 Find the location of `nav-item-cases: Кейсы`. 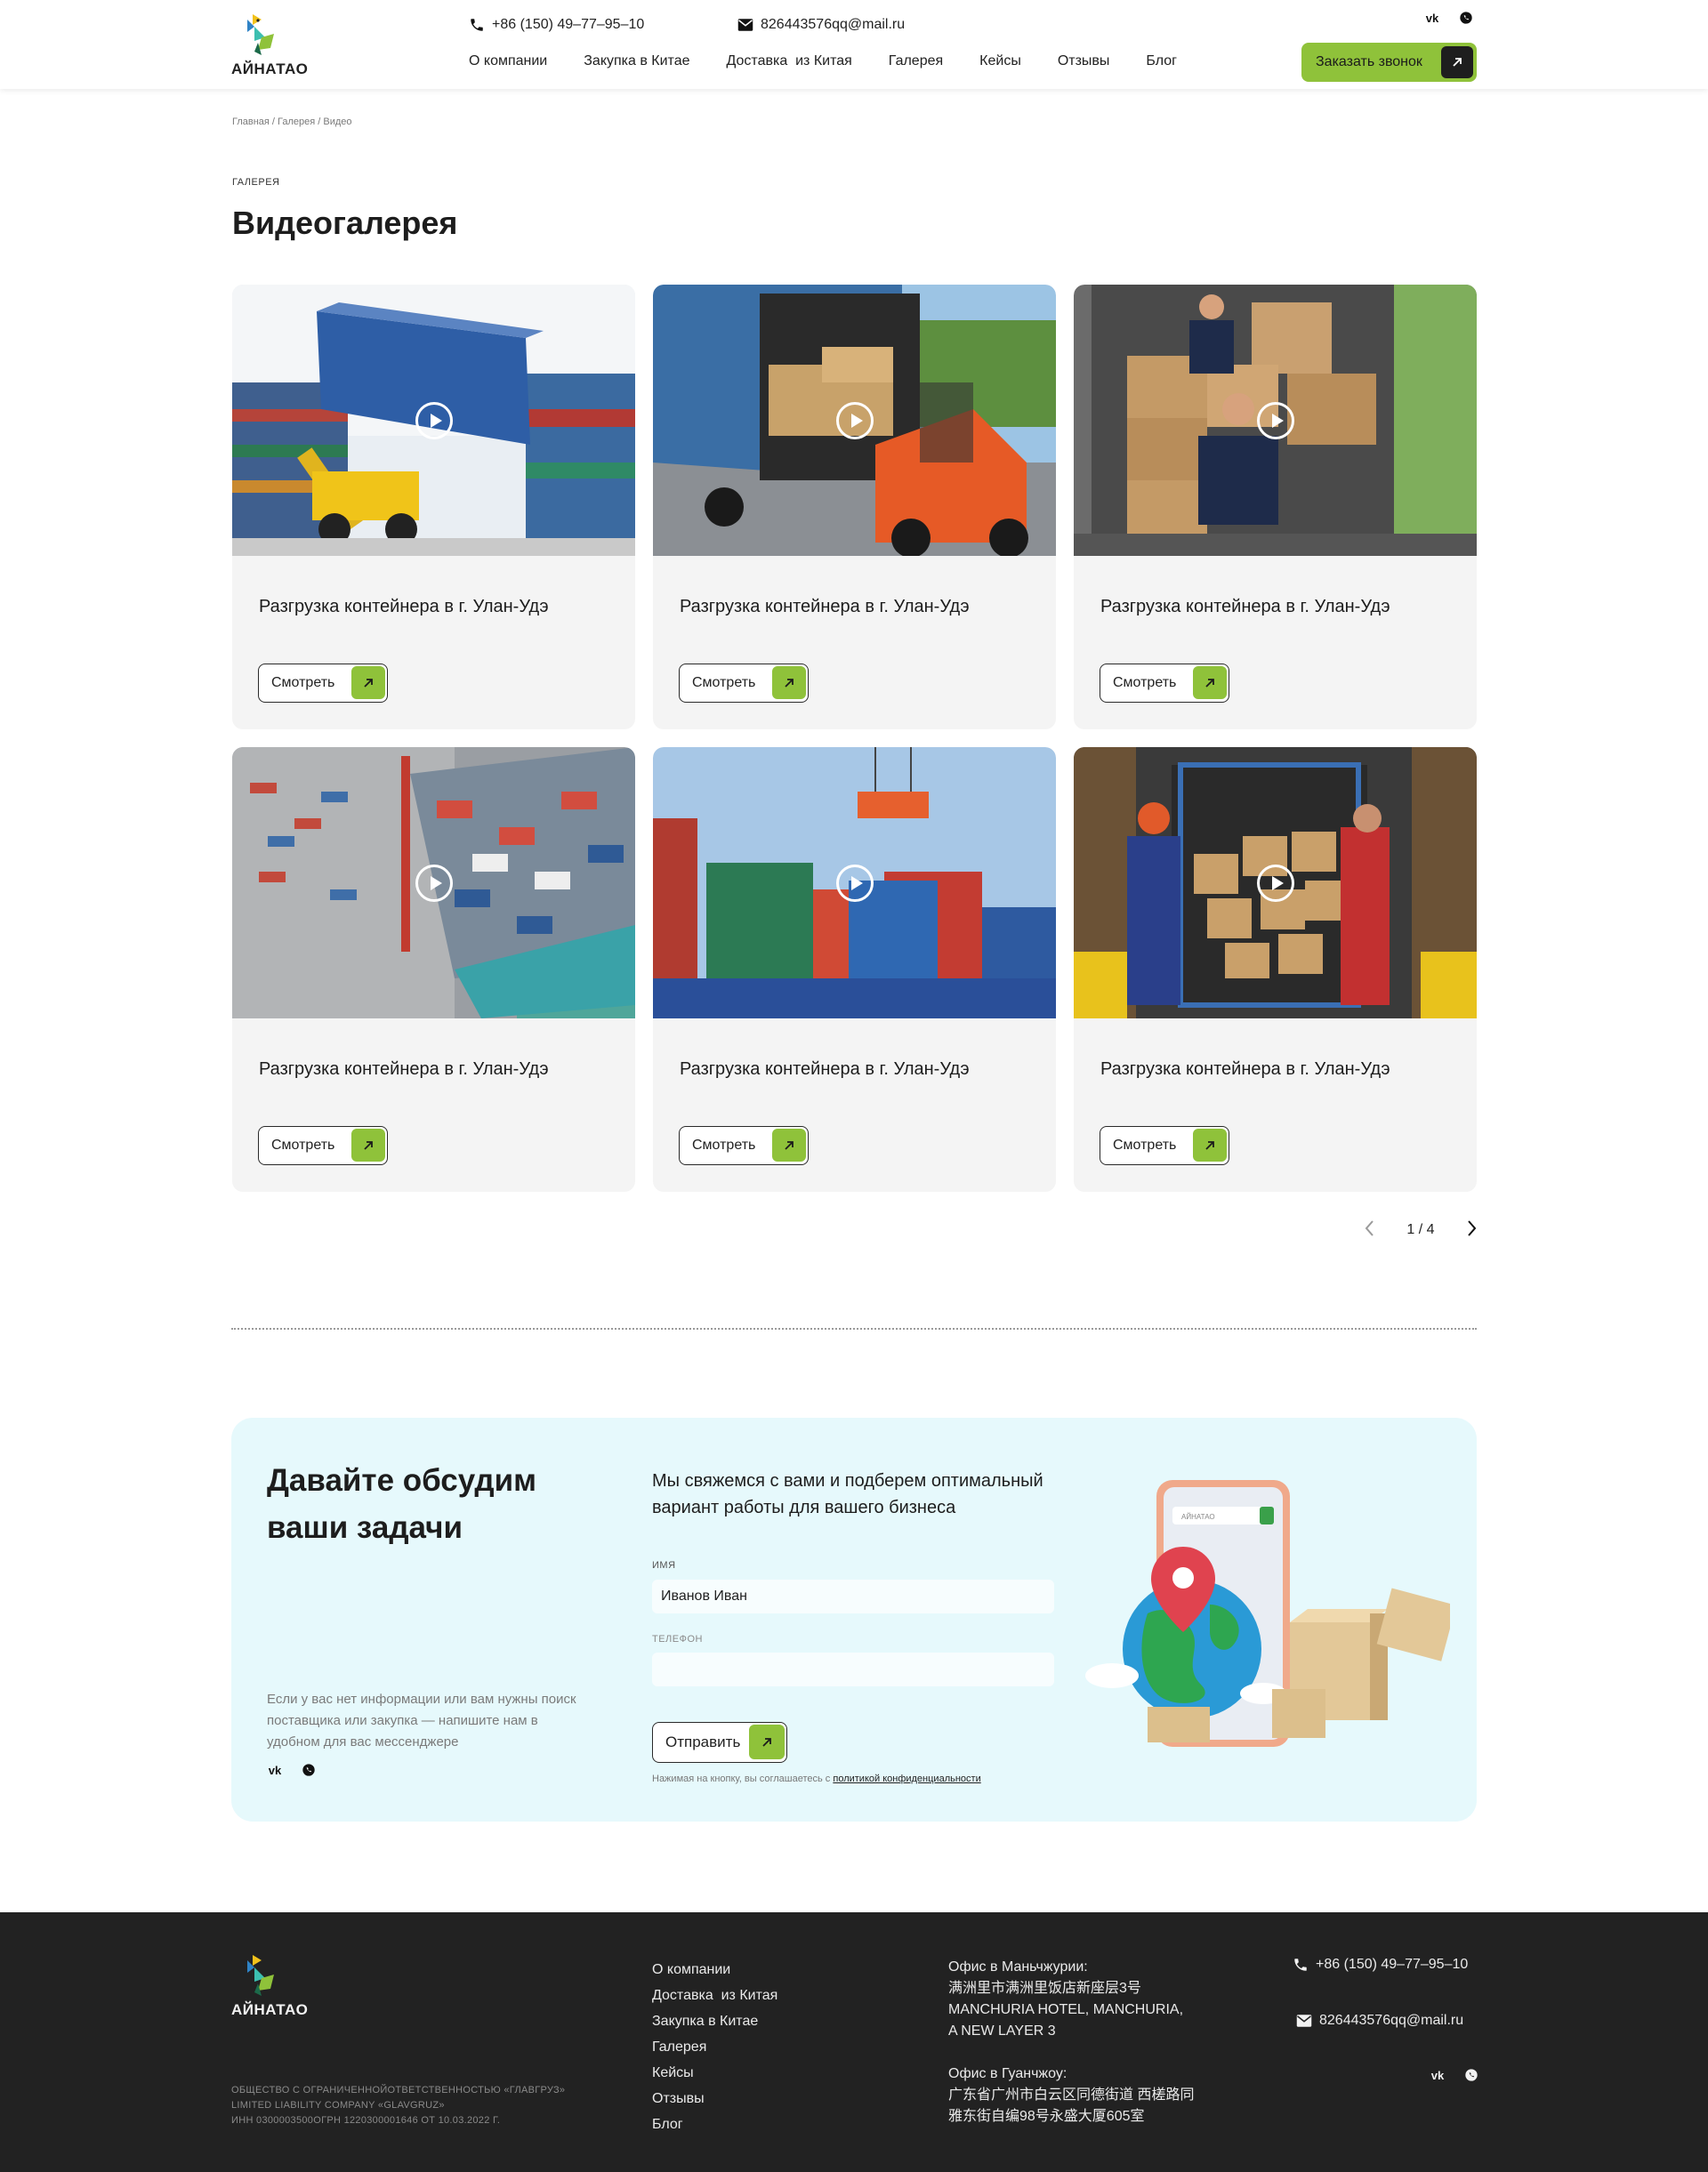

nav-item-cases: Кейсы is located at coordinates (1000, 61).